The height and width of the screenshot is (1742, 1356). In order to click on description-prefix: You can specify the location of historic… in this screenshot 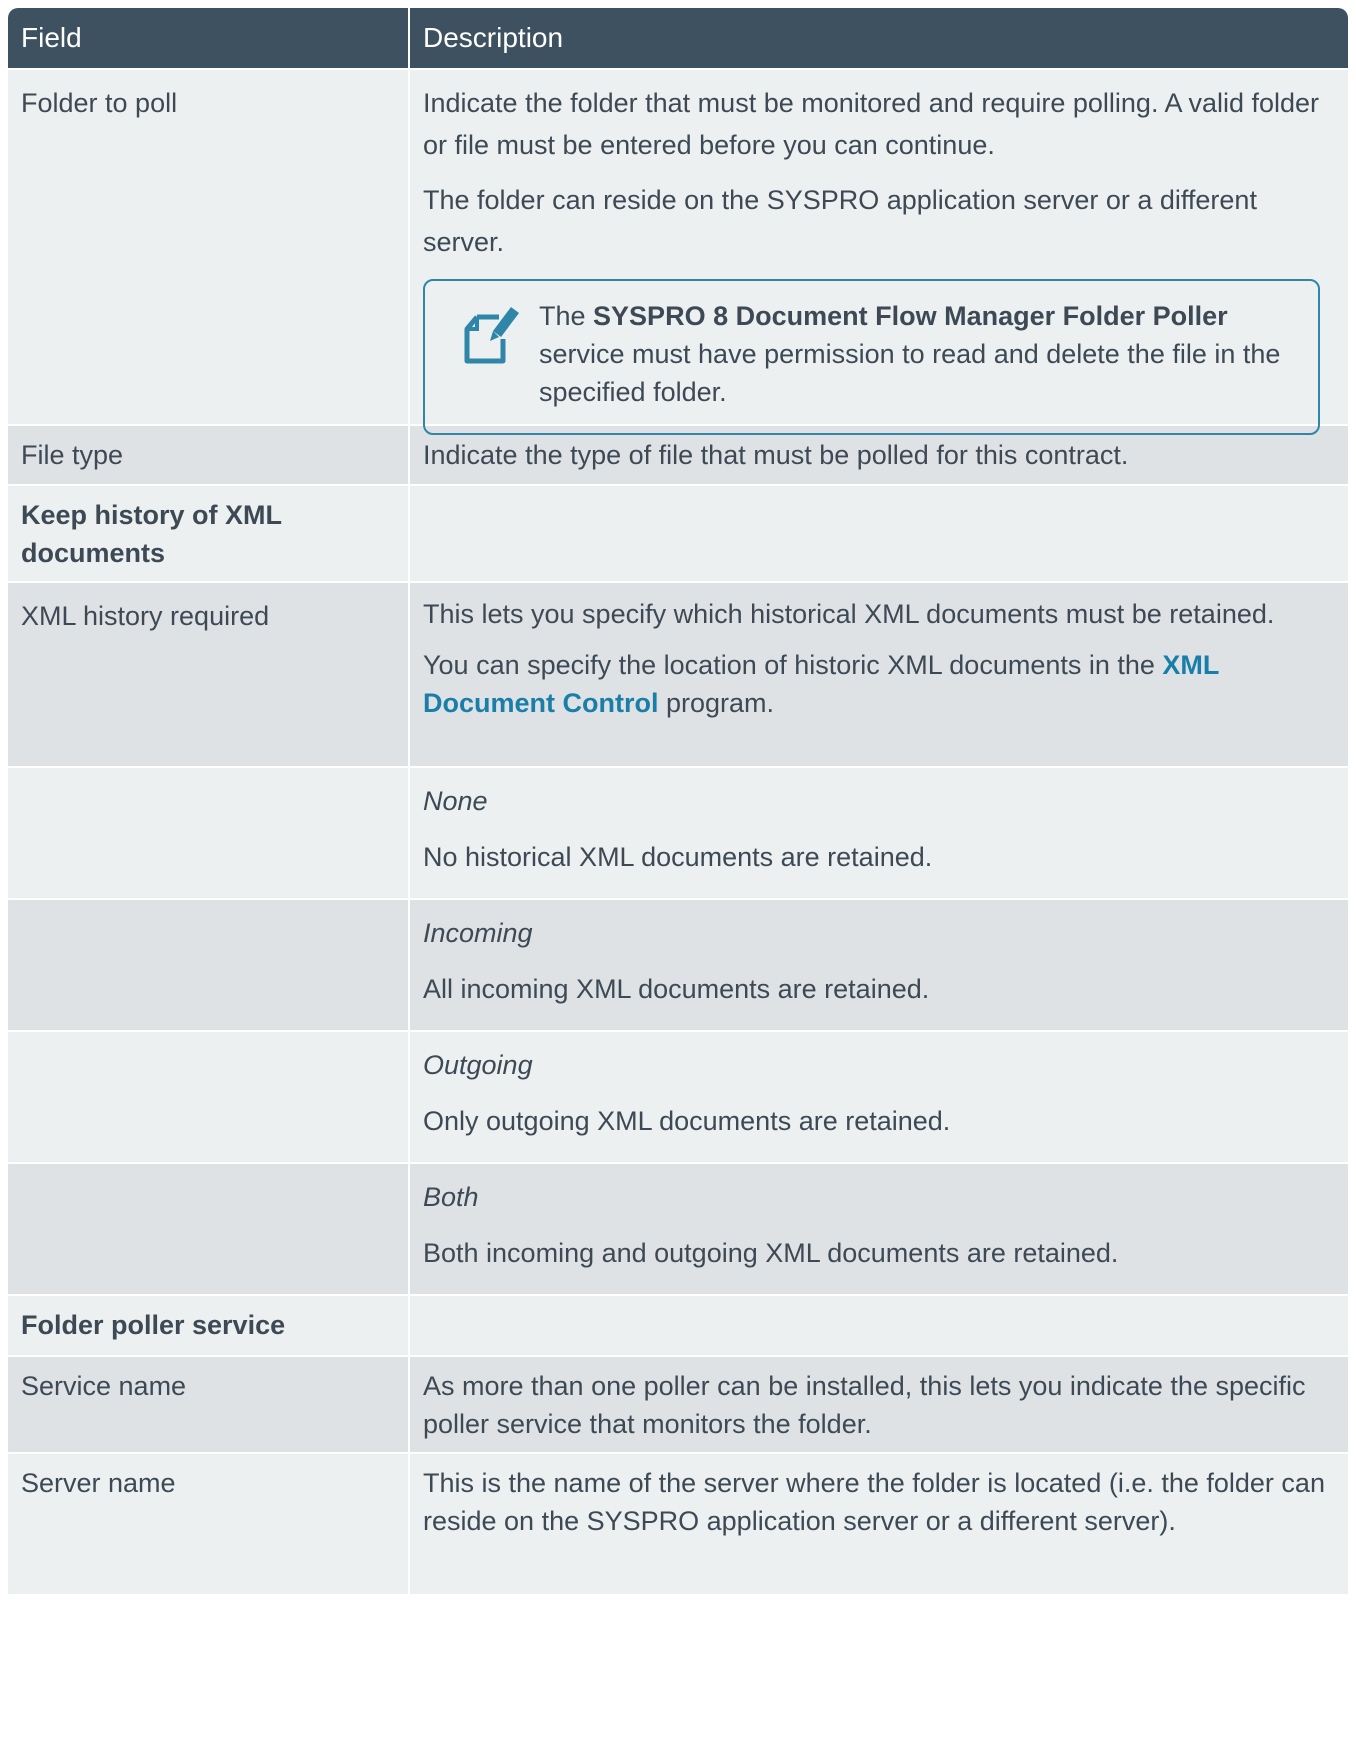, I will do `click(793, 665)`.